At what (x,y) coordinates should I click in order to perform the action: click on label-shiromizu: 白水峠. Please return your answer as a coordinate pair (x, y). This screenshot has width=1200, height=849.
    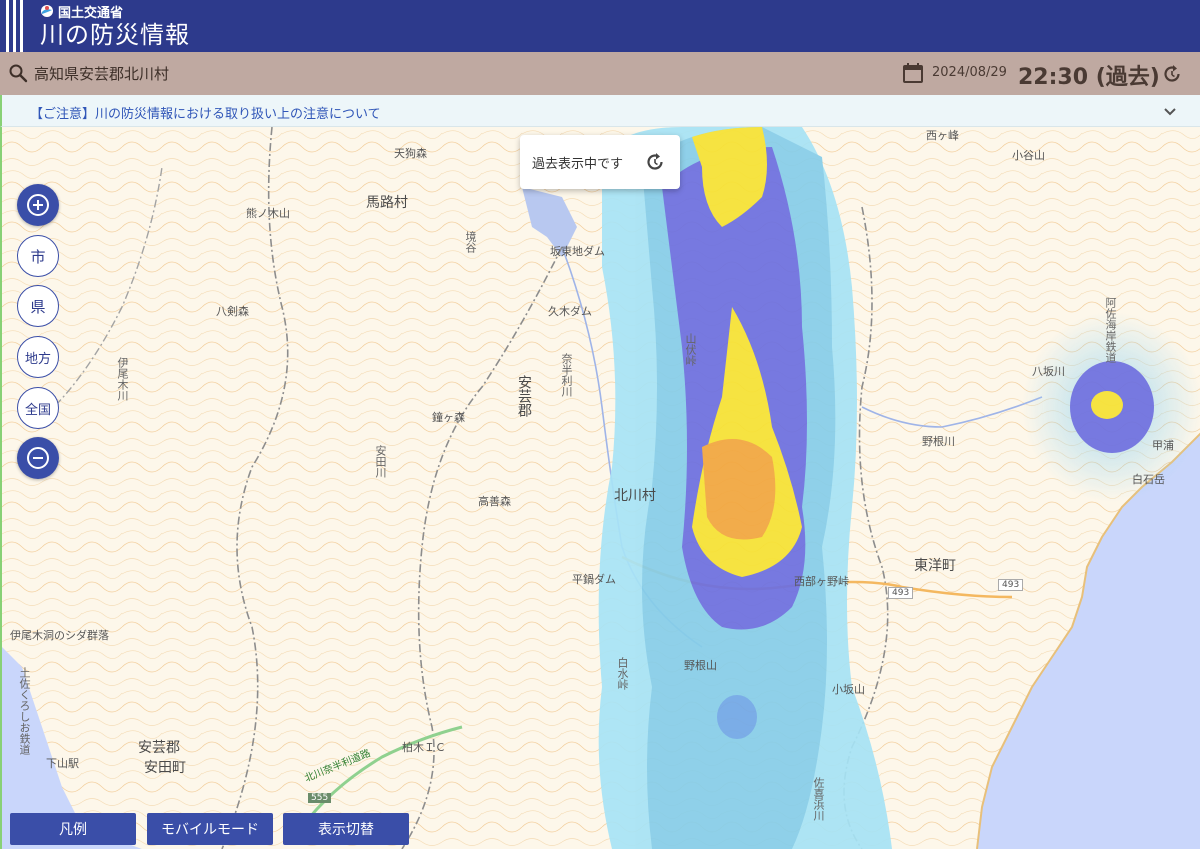
    Looking at the image, I should click on (622, 673).